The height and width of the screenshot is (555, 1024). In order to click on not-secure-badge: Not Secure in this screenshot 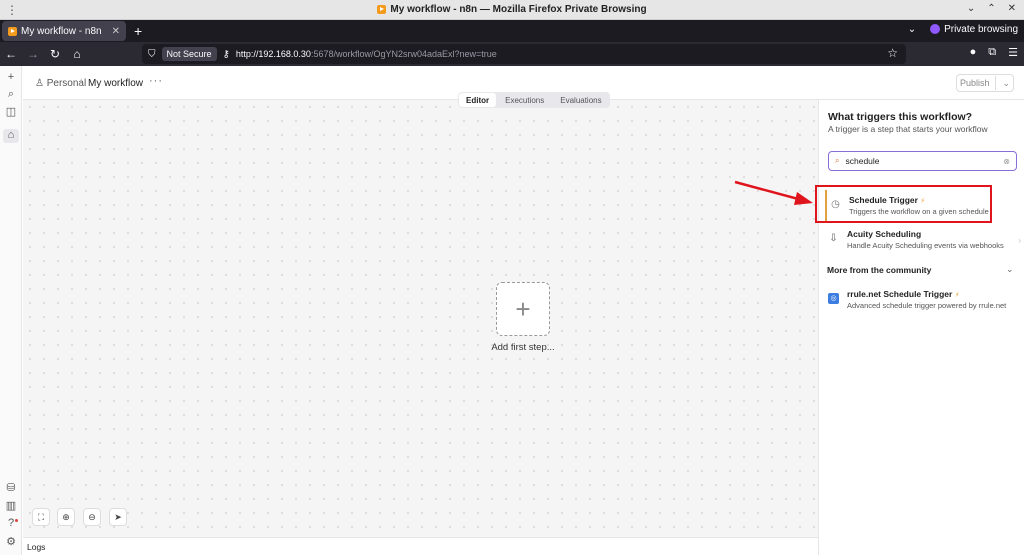, I will do `click(189, 54)`.